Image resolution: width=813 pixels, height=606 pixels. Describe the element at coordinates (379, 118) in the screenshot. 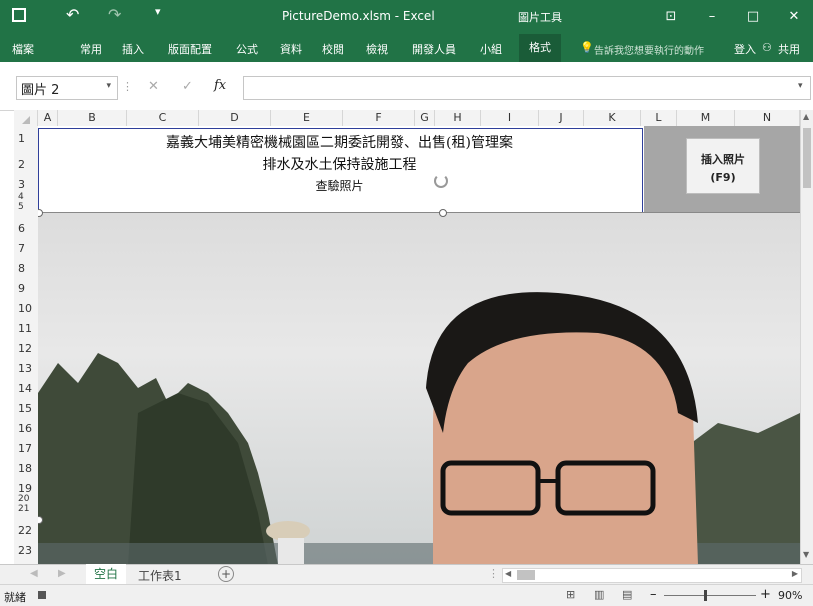

I see `column-header: F` at that location.